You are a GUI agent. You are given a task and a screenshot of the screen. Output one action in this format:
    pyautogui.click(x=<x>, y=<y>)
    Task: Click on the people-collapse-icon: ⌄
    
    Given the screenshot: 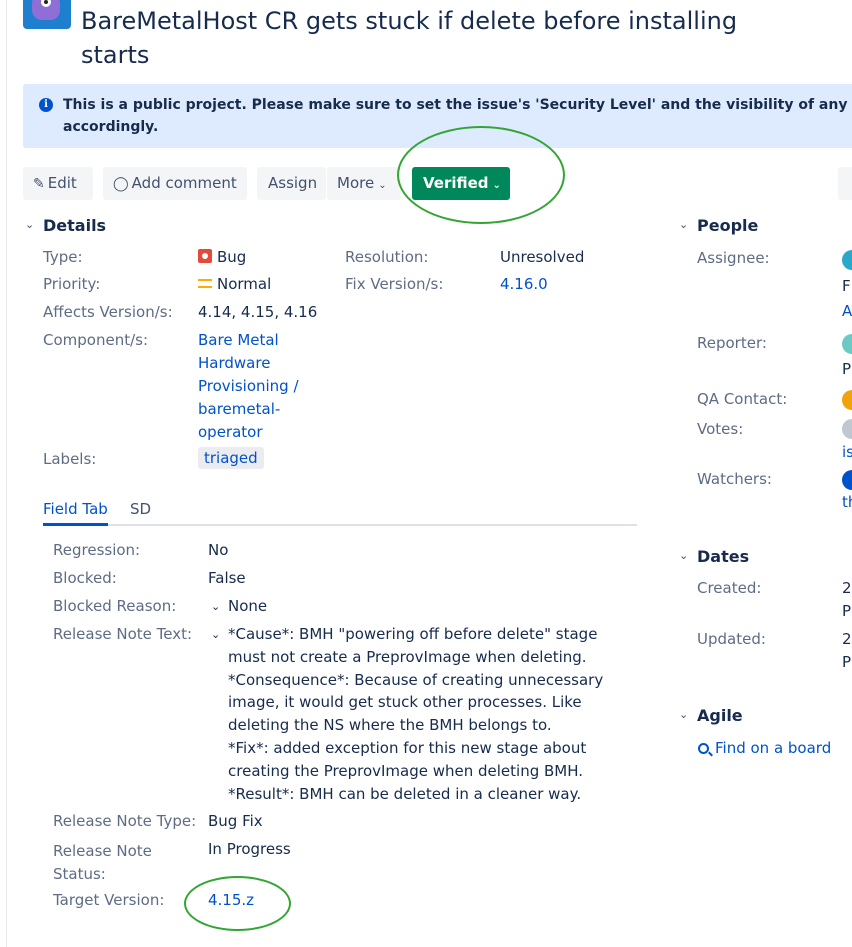 What is the action you would take?
    pyautogui.click(x=683, y=224)
    